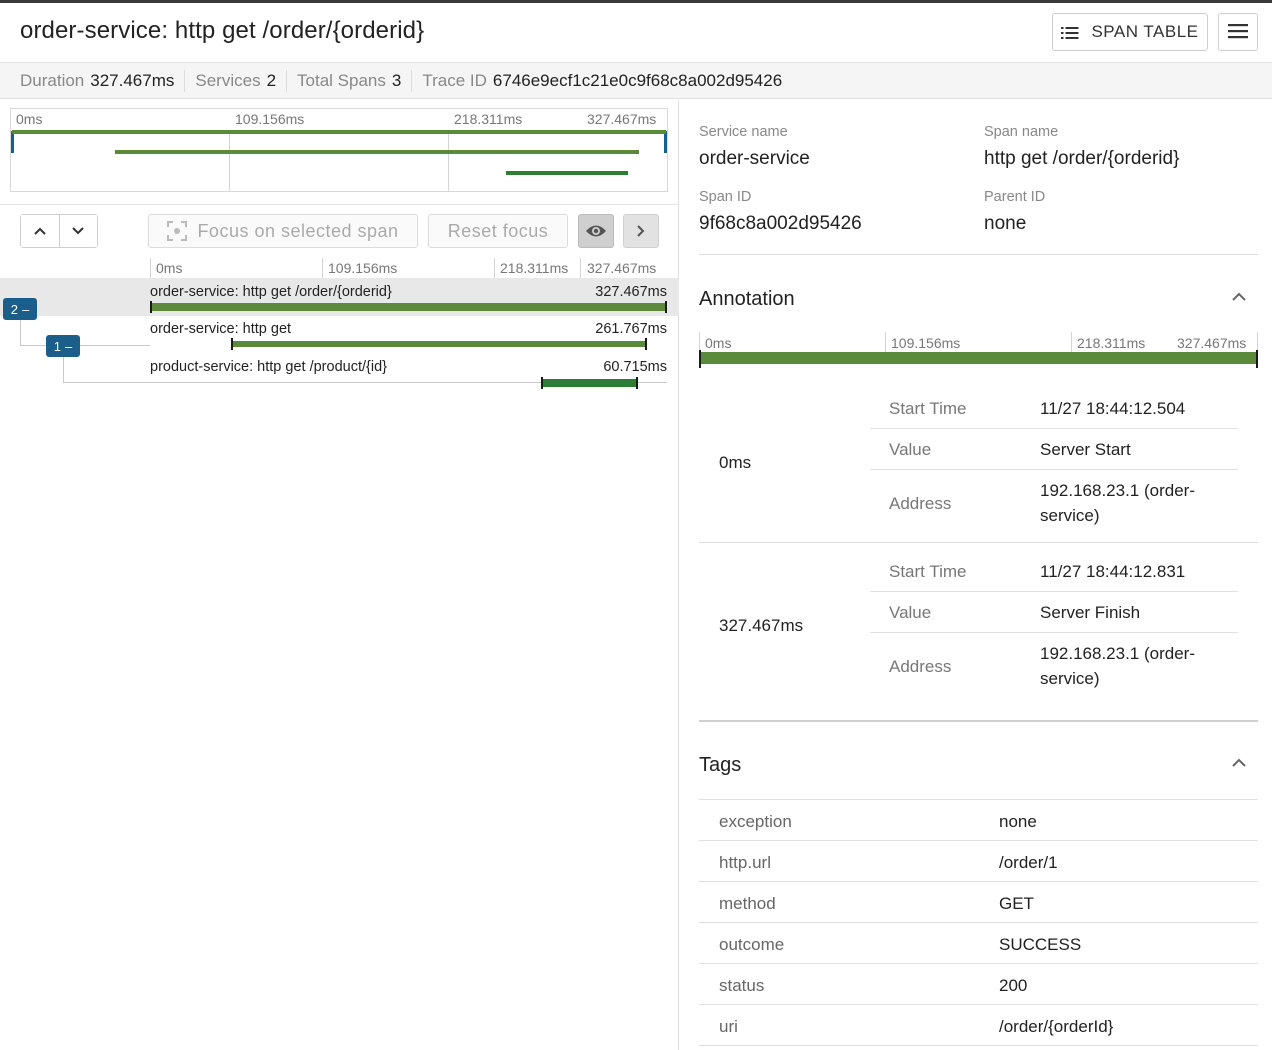 The height and width of the screenshot is (1050, 1272). I want to click on annotation-tick-2: 218.311ms, so click(1111, 343).